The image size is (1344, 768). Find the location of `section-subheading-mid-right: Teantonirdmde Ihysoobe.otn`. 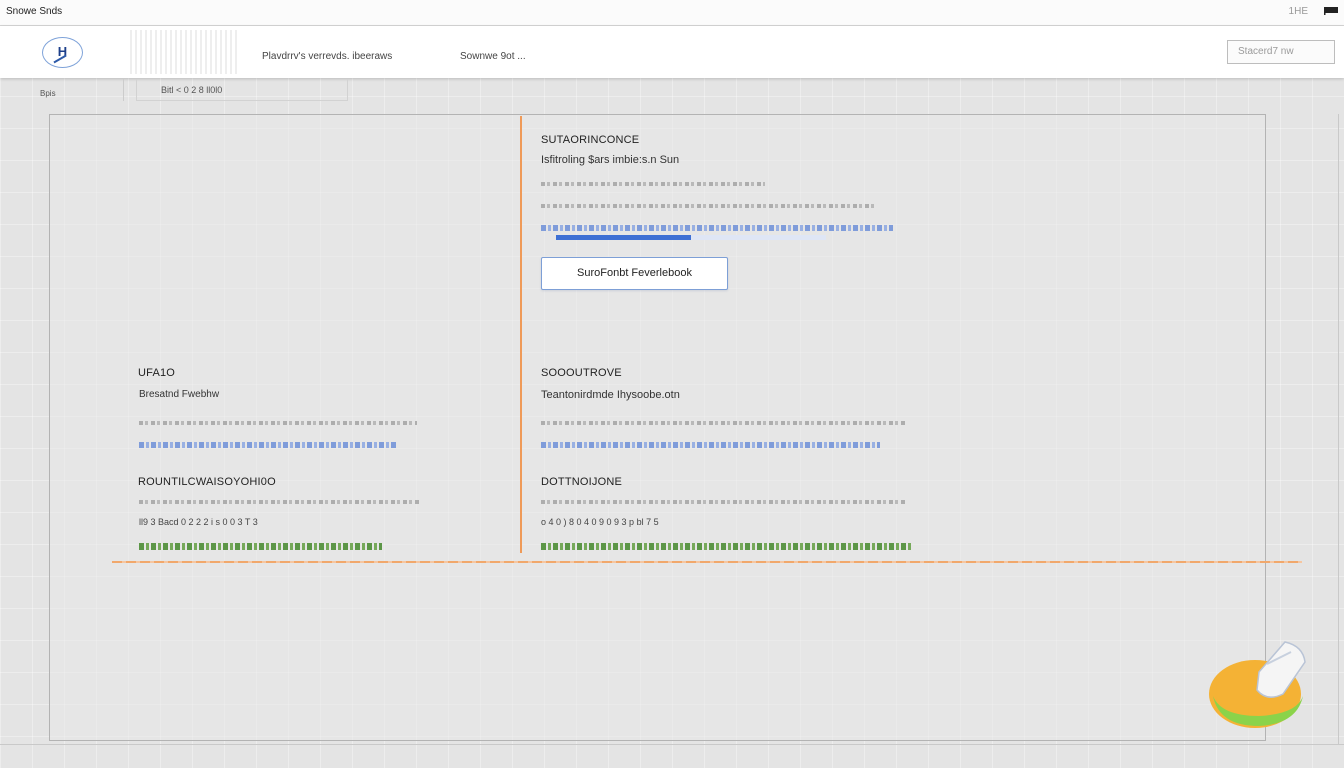

section-subheading-mid-right: Teantonirdmde Ihysoobe.otn is located at coordinates (610, 395).